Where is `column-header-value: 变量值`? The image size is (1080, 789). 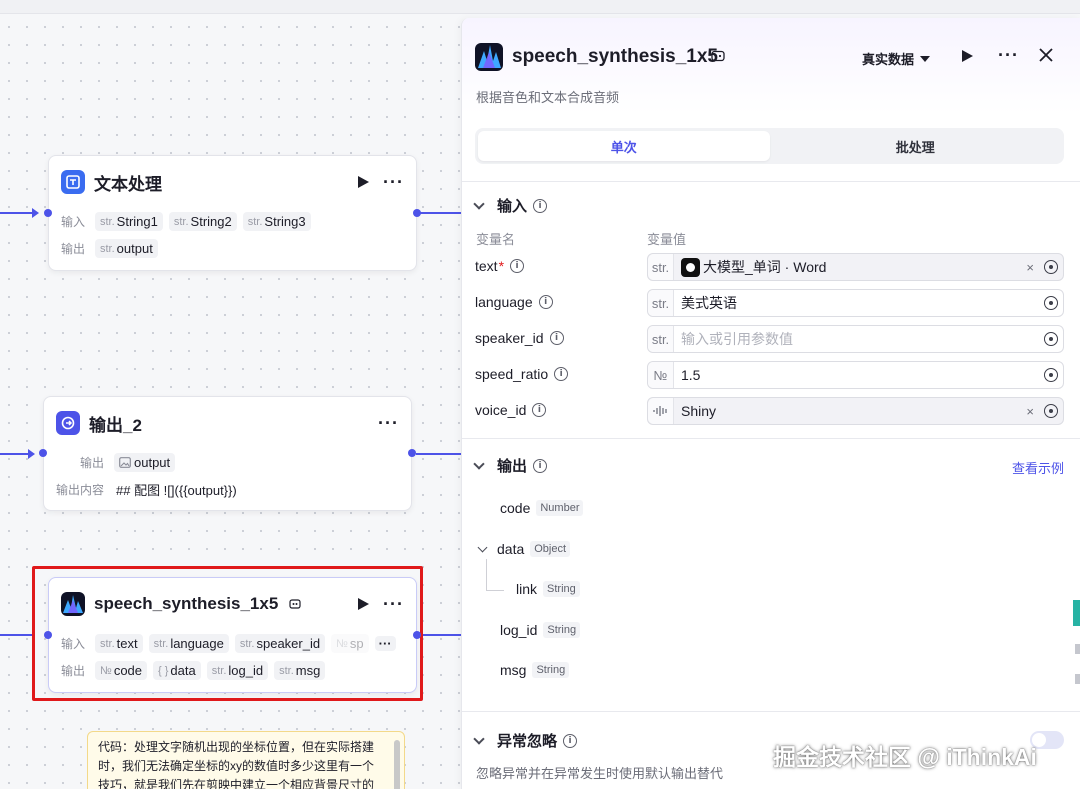
column-header-value: 变量值 is located at coordinates (667, 239).